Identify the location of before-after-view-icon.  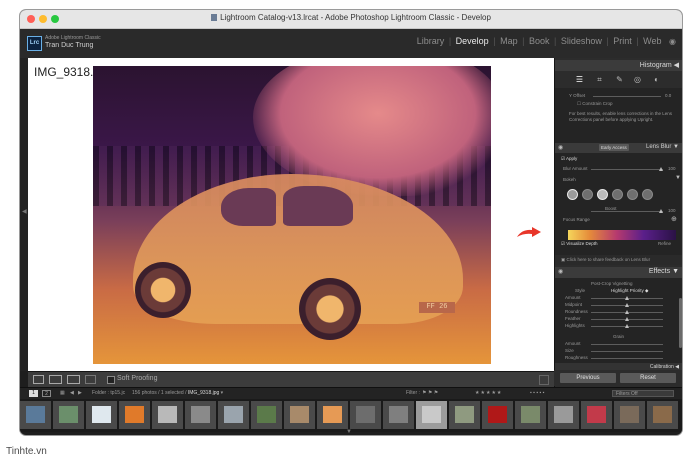
(55, 379).